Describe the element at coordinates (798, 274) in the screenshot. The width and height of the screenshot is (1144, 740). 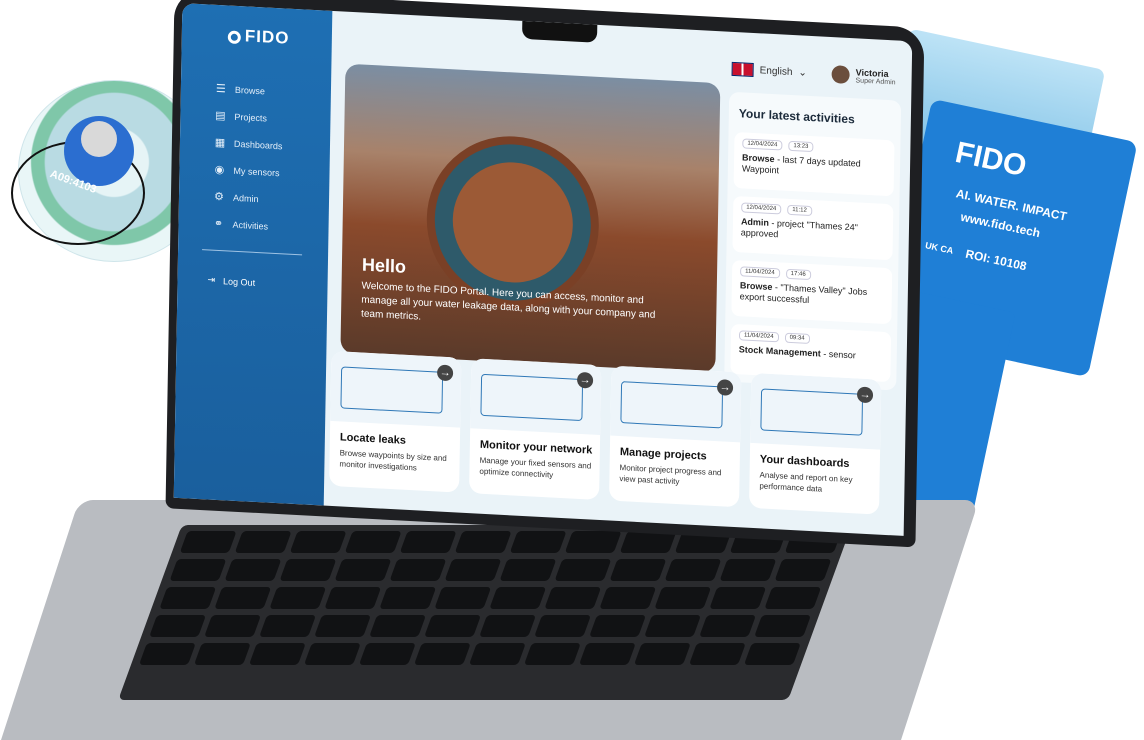
I see `time-badge: 17:46` at that location.